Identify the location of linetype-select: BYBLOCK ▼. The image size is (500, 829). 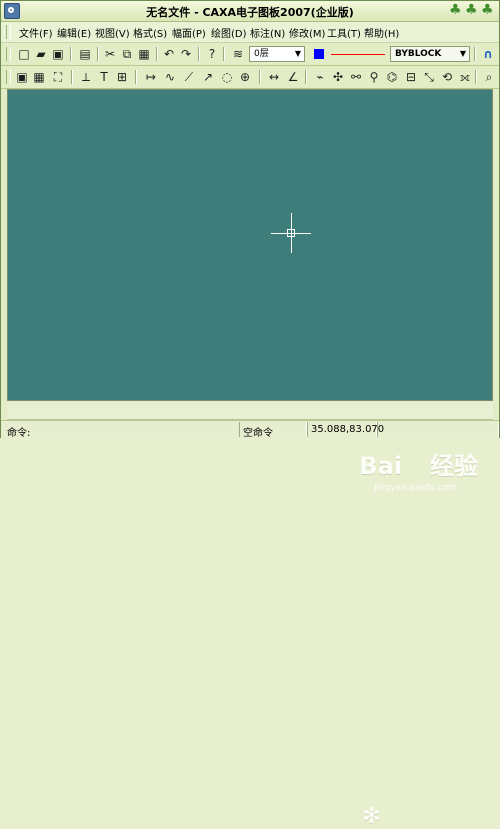
(430, 54).